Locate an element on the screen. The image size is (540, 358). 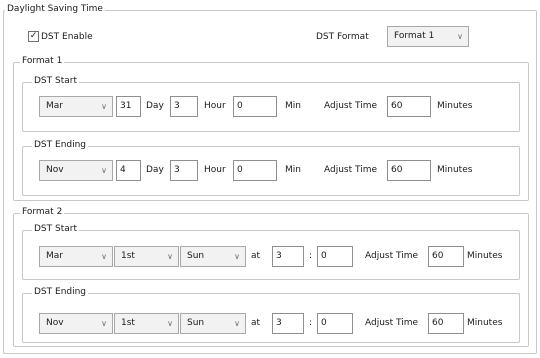
format2-ending-adjust-label: Adjust Time is located at coordinates (392, 323).